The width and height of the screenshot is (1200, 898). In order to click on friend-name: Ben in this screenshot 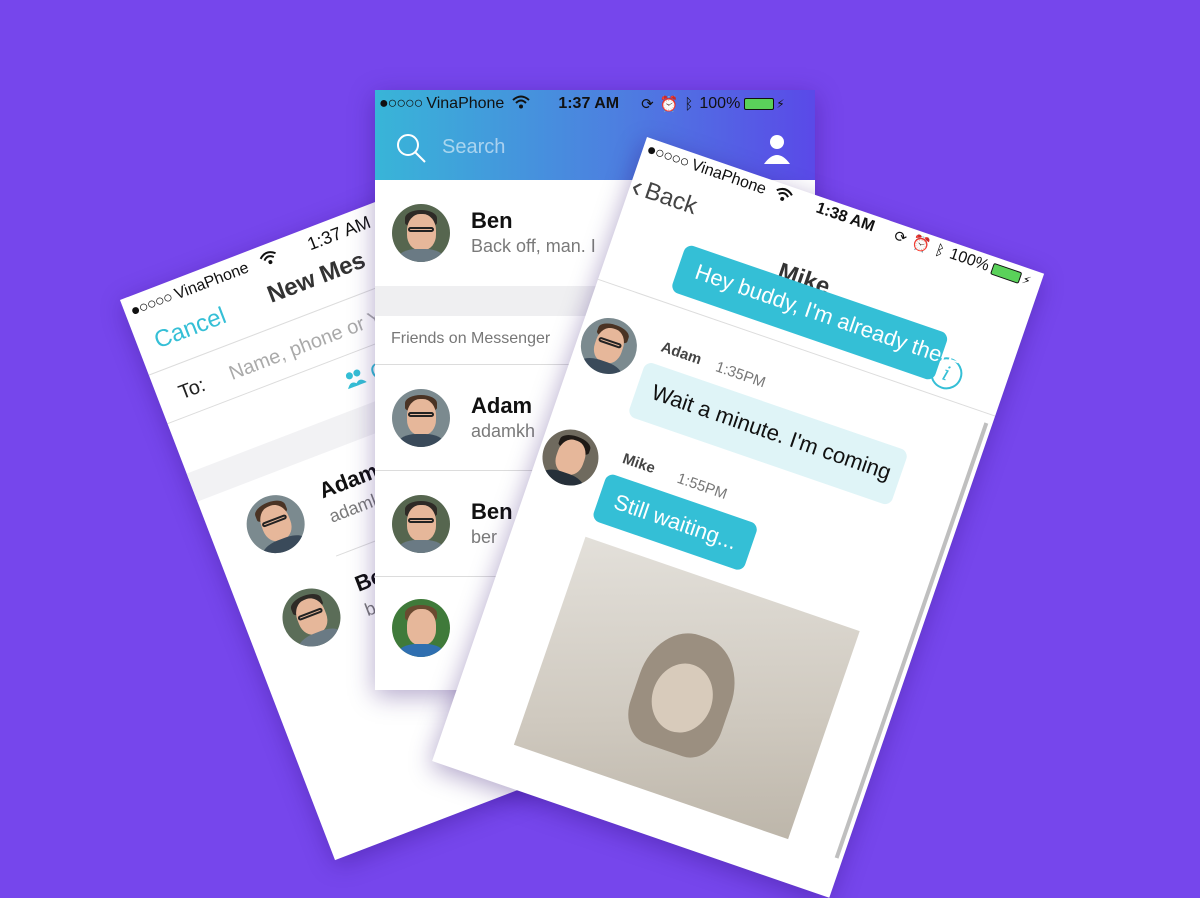, I will do `click(492, 511)`.